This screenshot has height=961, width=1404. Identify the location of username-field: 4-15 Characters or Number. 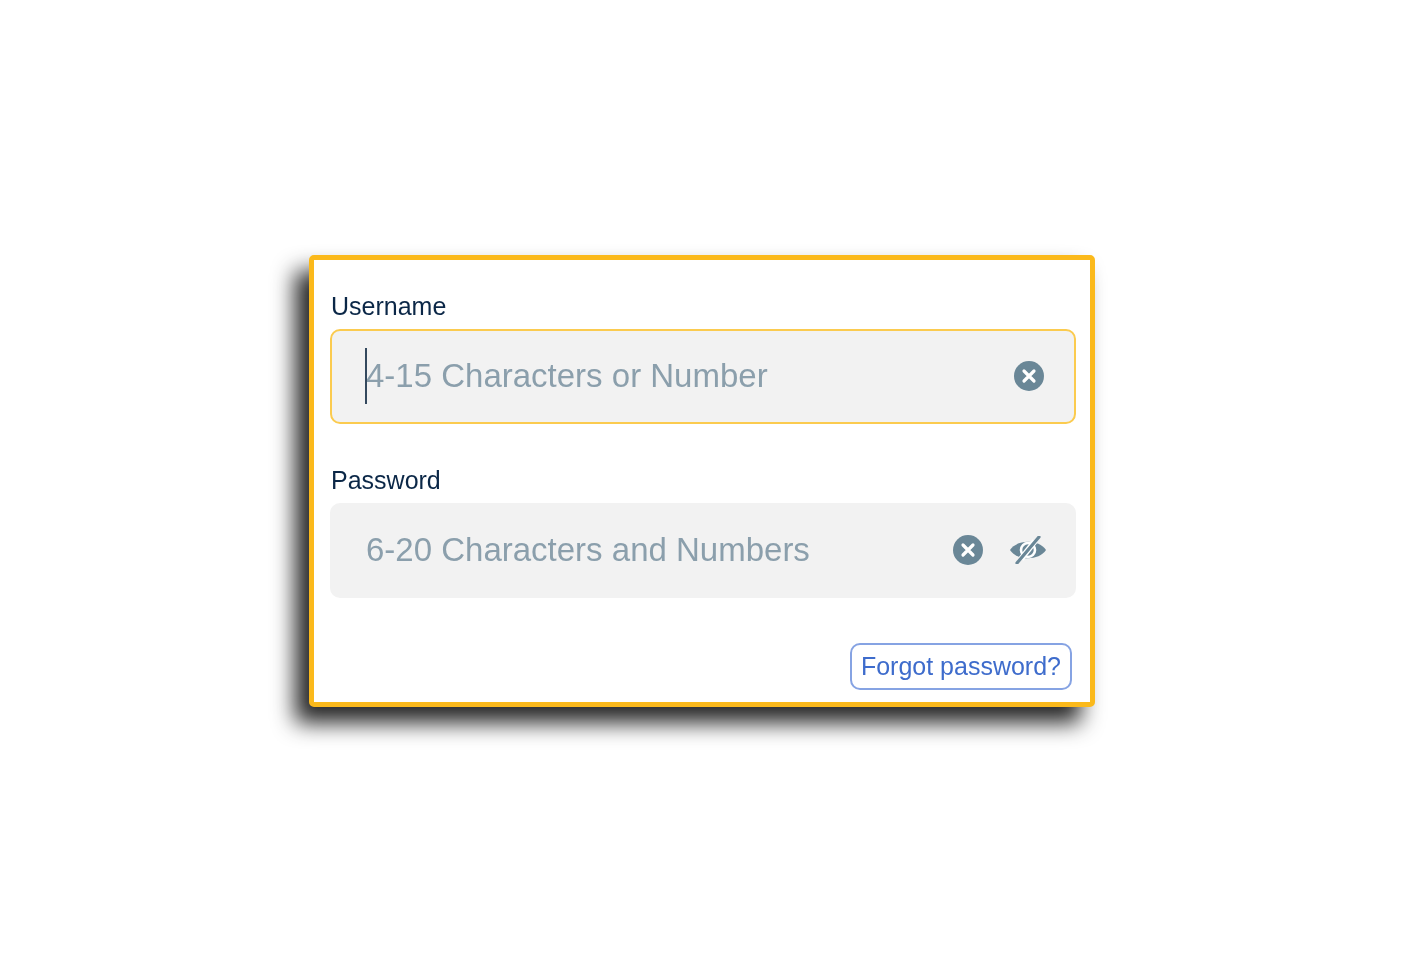
(703, 376).